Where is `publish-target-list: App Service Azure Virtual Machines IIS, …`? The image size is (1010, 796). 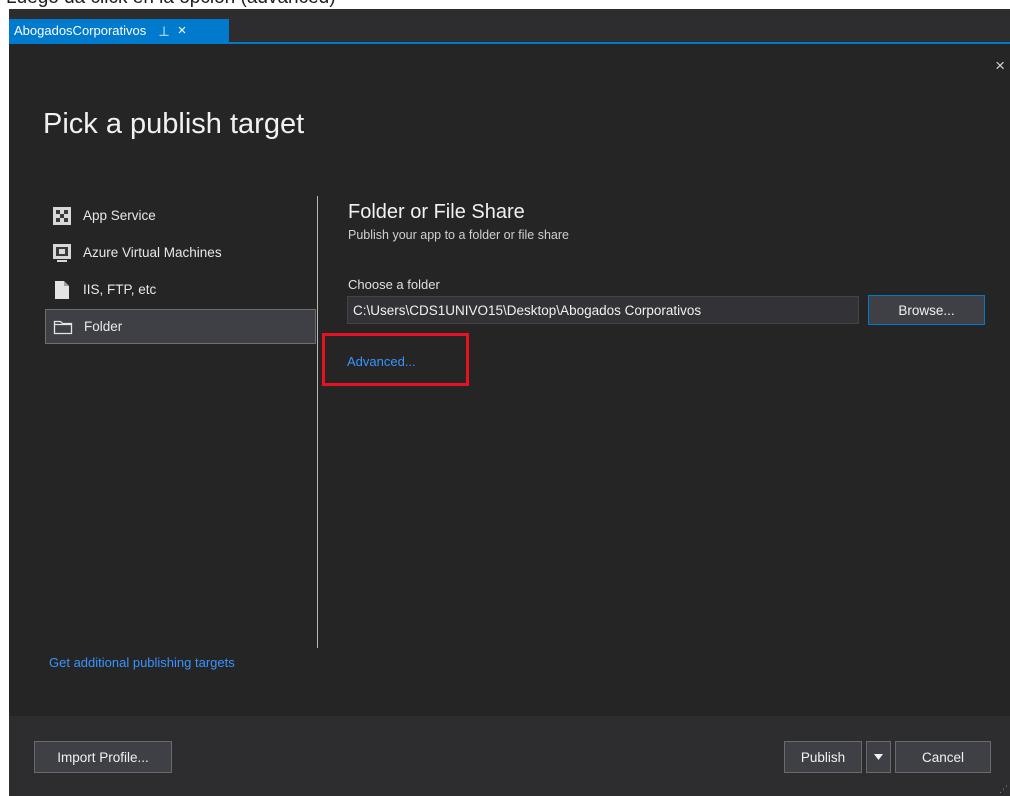 publish-target-list: App Service Azure Virtual Machines IIS, … is located at coordinates (180, 272).